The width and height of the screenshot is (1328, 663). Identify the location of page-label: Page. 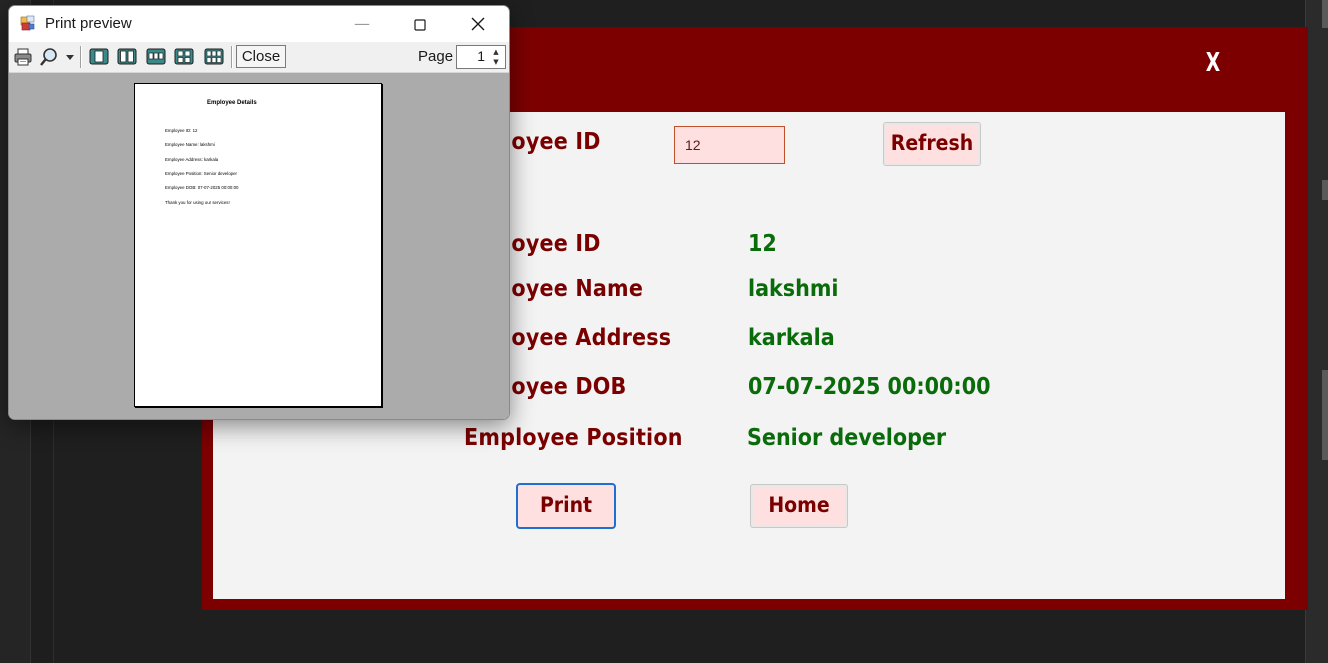
(436, 56).